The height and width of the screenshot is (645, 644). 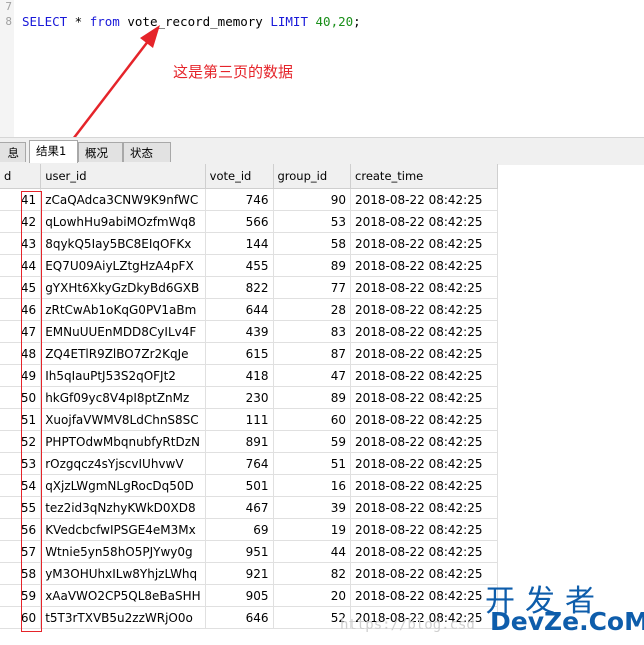 What do you see at coordinates (100, 152) in the screenshot?
I see `tab-overview: 概况` at bounding box center [100, 152].